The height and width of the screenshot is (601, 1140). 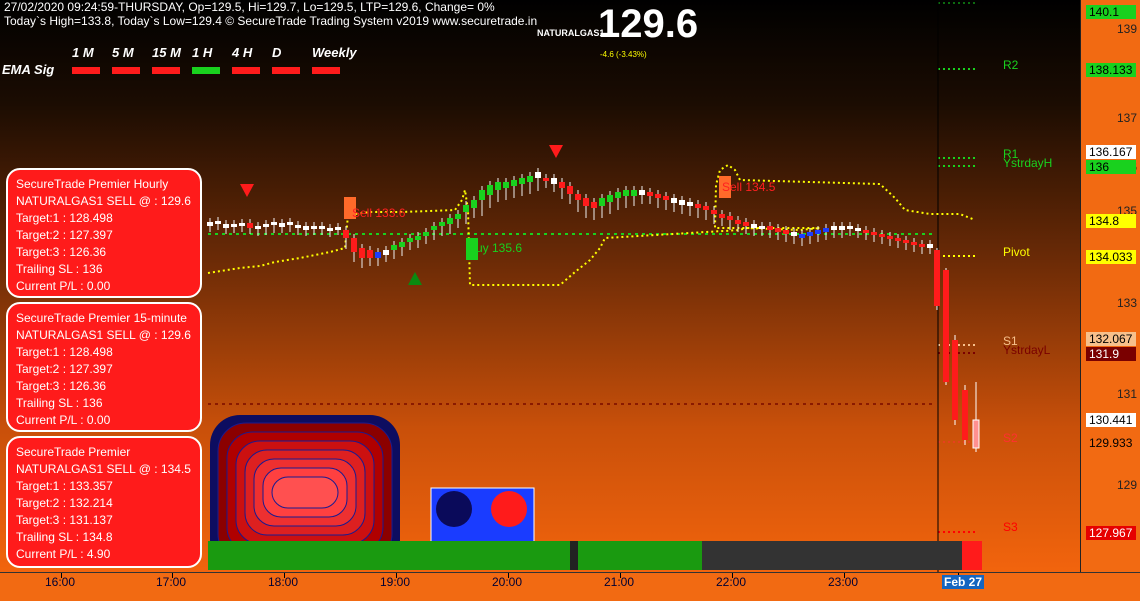 What do you see at coordinates (1111, 12) in the screenshot?
I see `price-level-box: 140.1` at bounding box center [1111, 12].